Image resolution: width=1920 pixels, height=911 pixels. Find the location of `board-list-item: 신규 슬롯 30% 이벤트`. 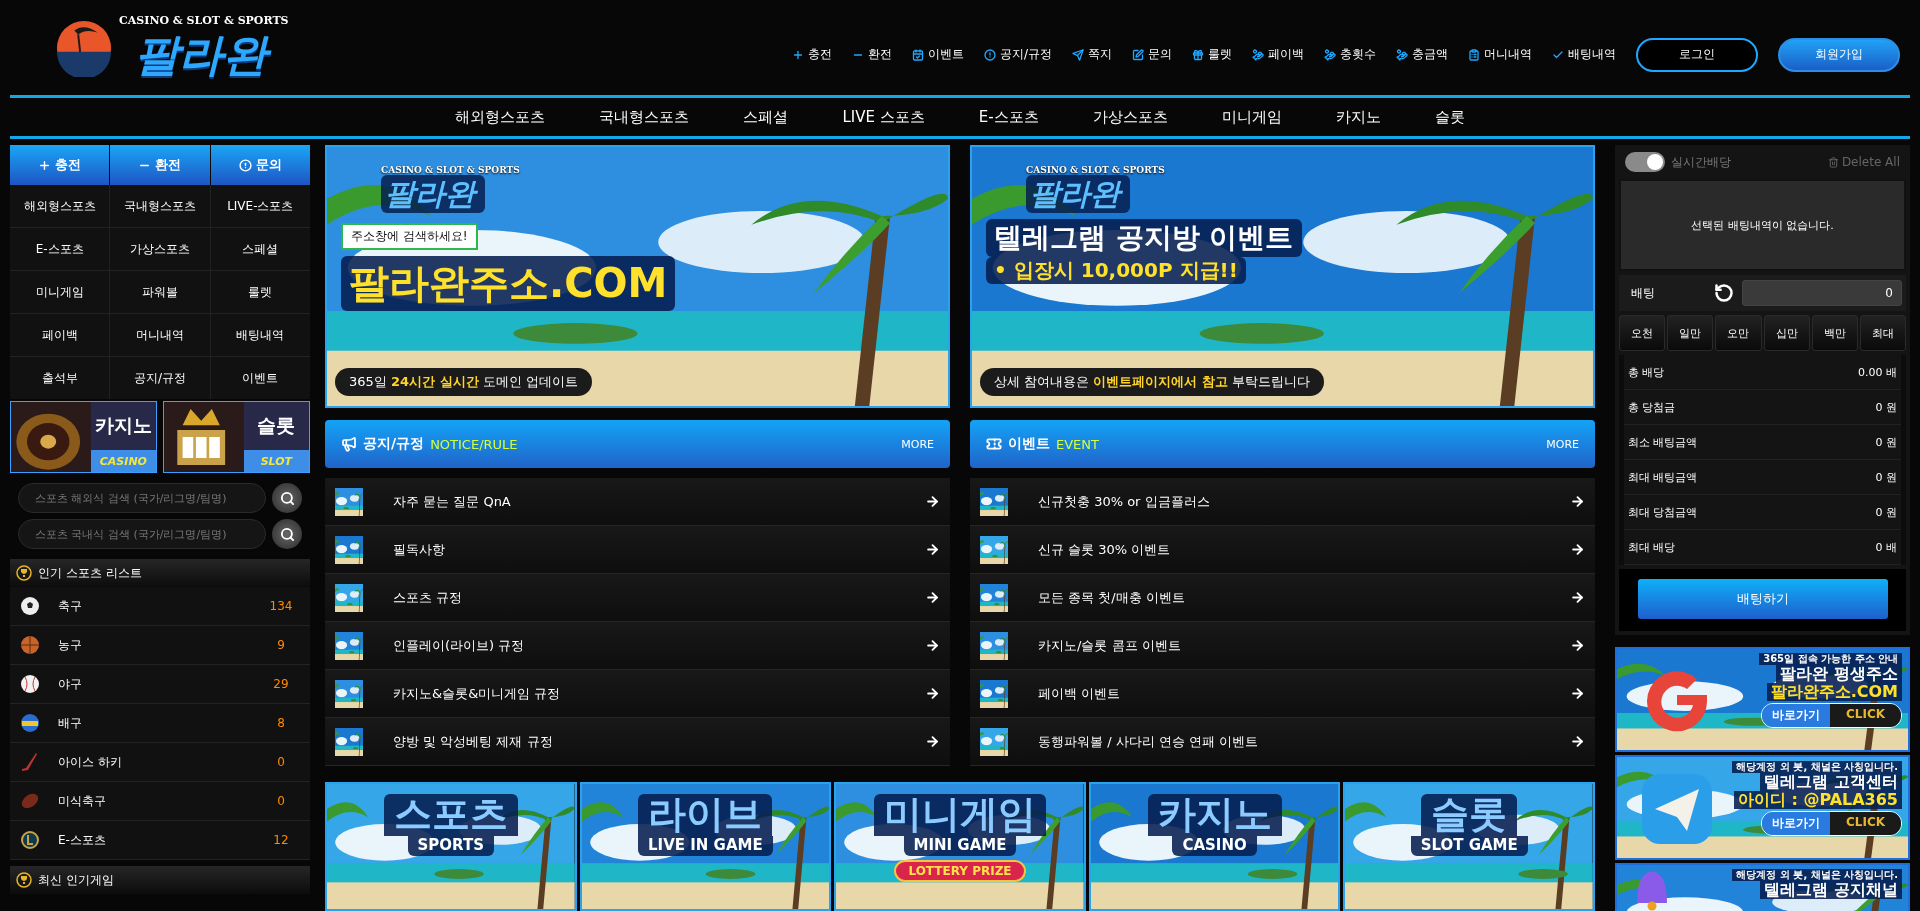

board-list-item: 신규 슬롯 30% 이벤트 is located at coordinates (1282, 550).